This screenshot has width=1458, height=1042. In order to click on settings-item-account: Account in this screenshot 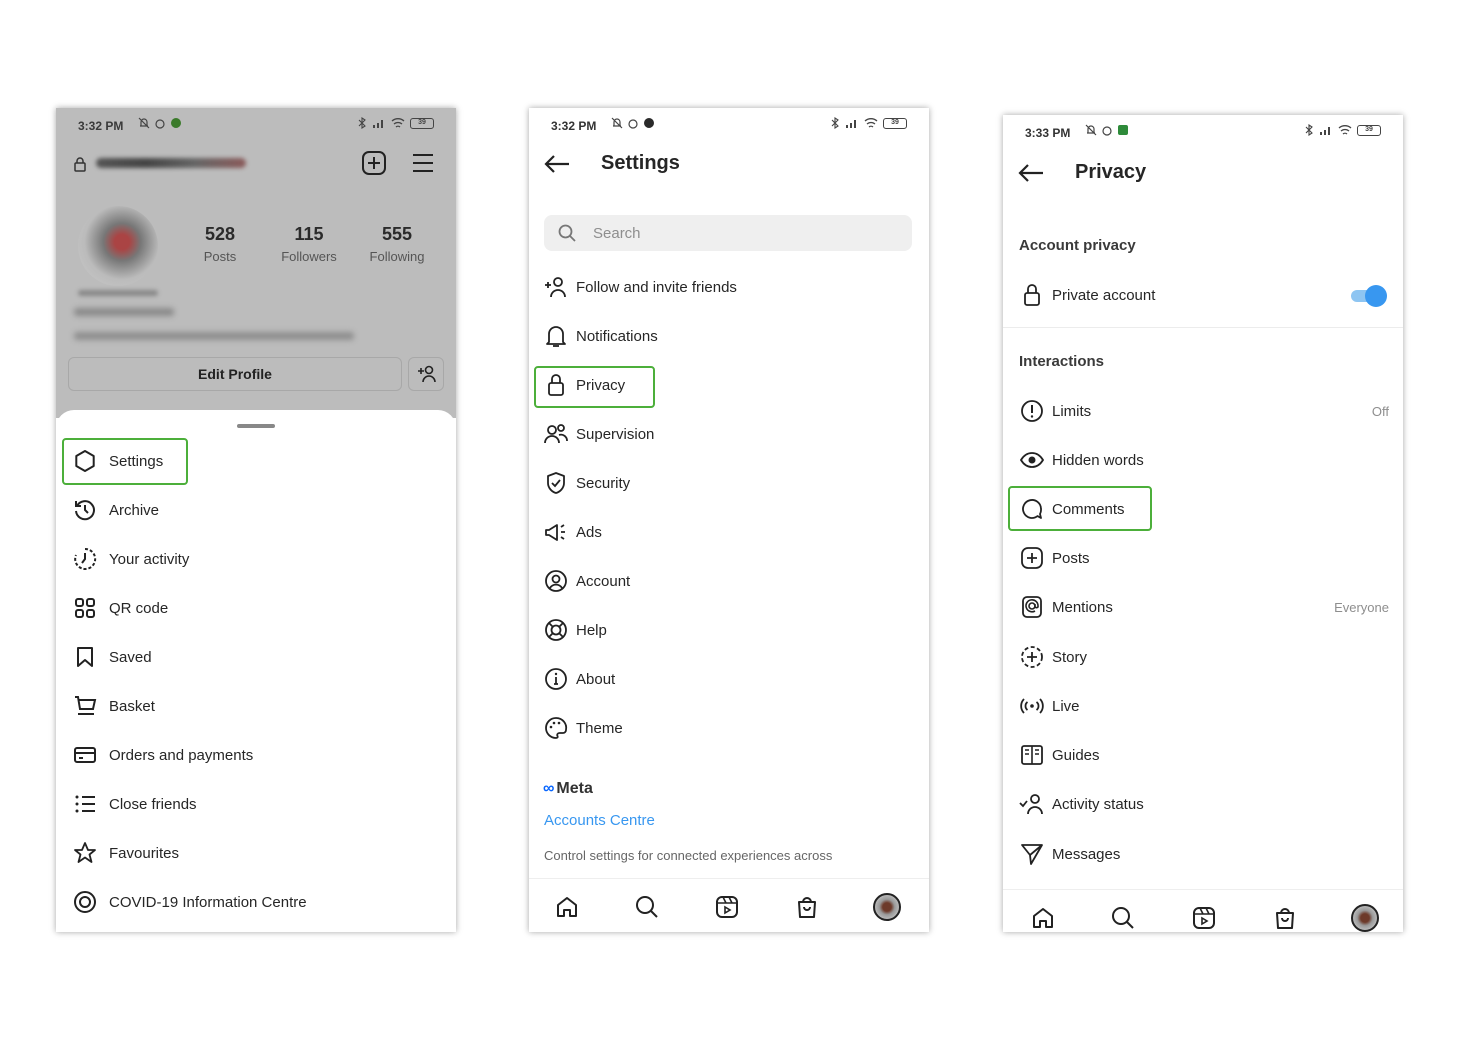, I will do `click(586, 581)`.